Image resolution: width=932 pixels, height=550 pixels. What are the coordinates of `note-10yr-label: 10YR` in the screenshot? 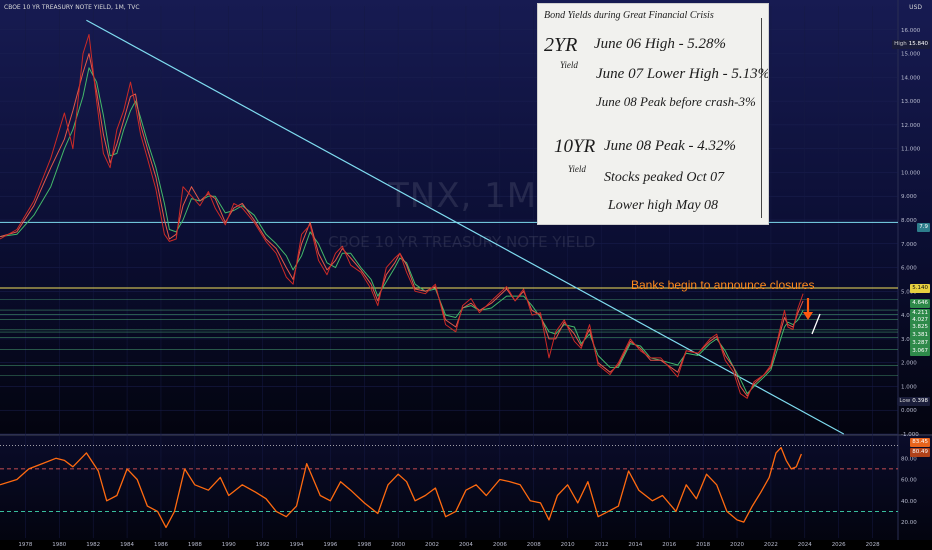 It's located at (575, 146).